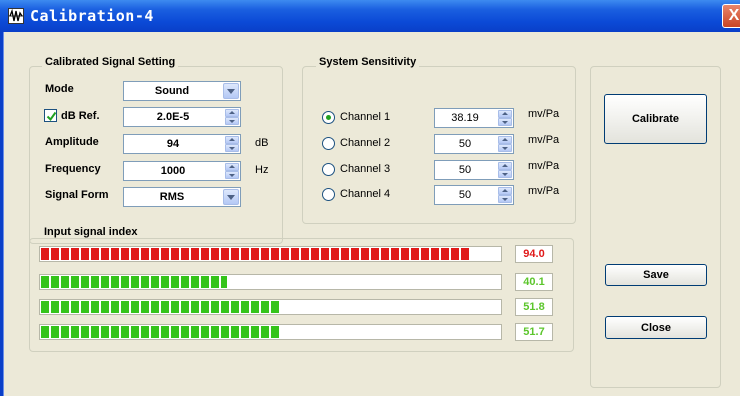  Describe the element at coordinates (370, 16) in the screenshot. I see `title-bar: Calibration-4 X` at that location.